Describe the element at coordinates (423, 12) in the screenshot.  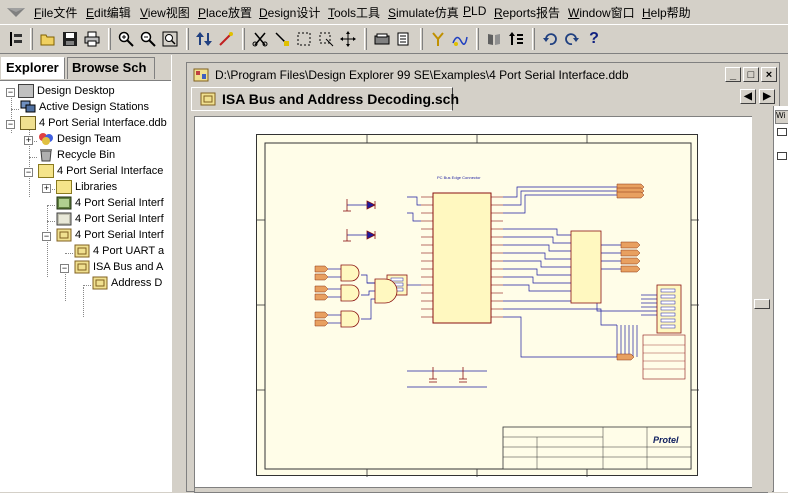
I see `menu-simulate: Simulate仿真` at that location.